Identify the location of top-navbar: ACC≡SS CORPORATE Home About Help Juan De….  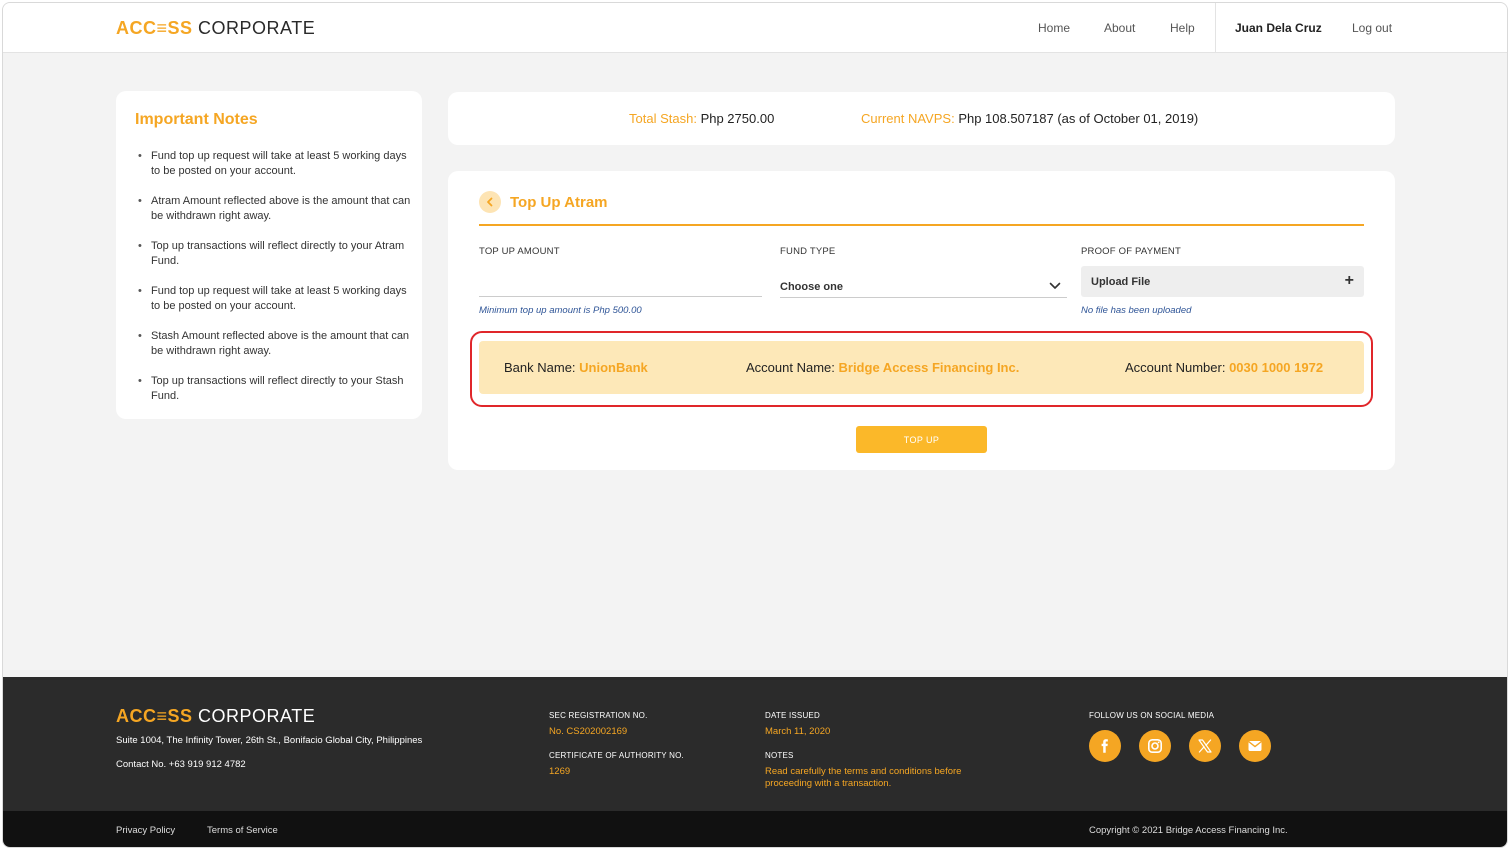
(755, 28).